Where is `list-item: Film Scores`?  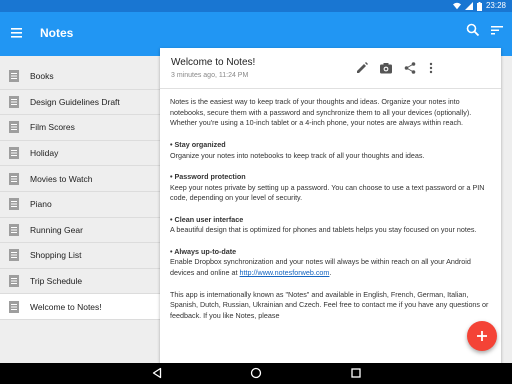 list-item: Film Scores is located at coordinates (80, 128).